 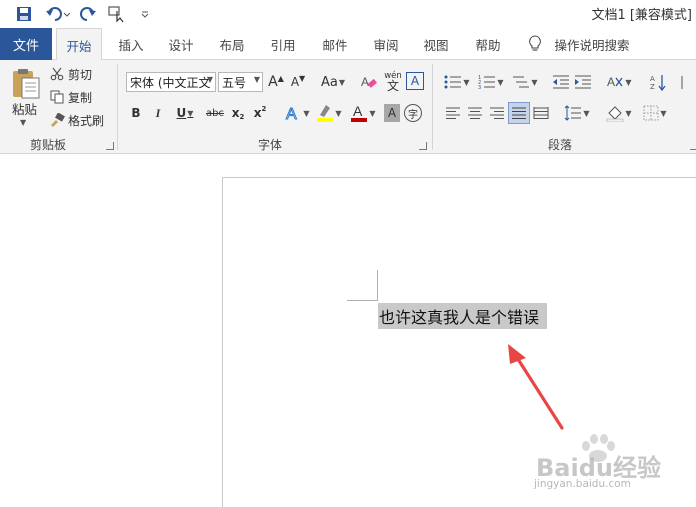 I want to click on italic-button: I, so click(x=158, y=113).